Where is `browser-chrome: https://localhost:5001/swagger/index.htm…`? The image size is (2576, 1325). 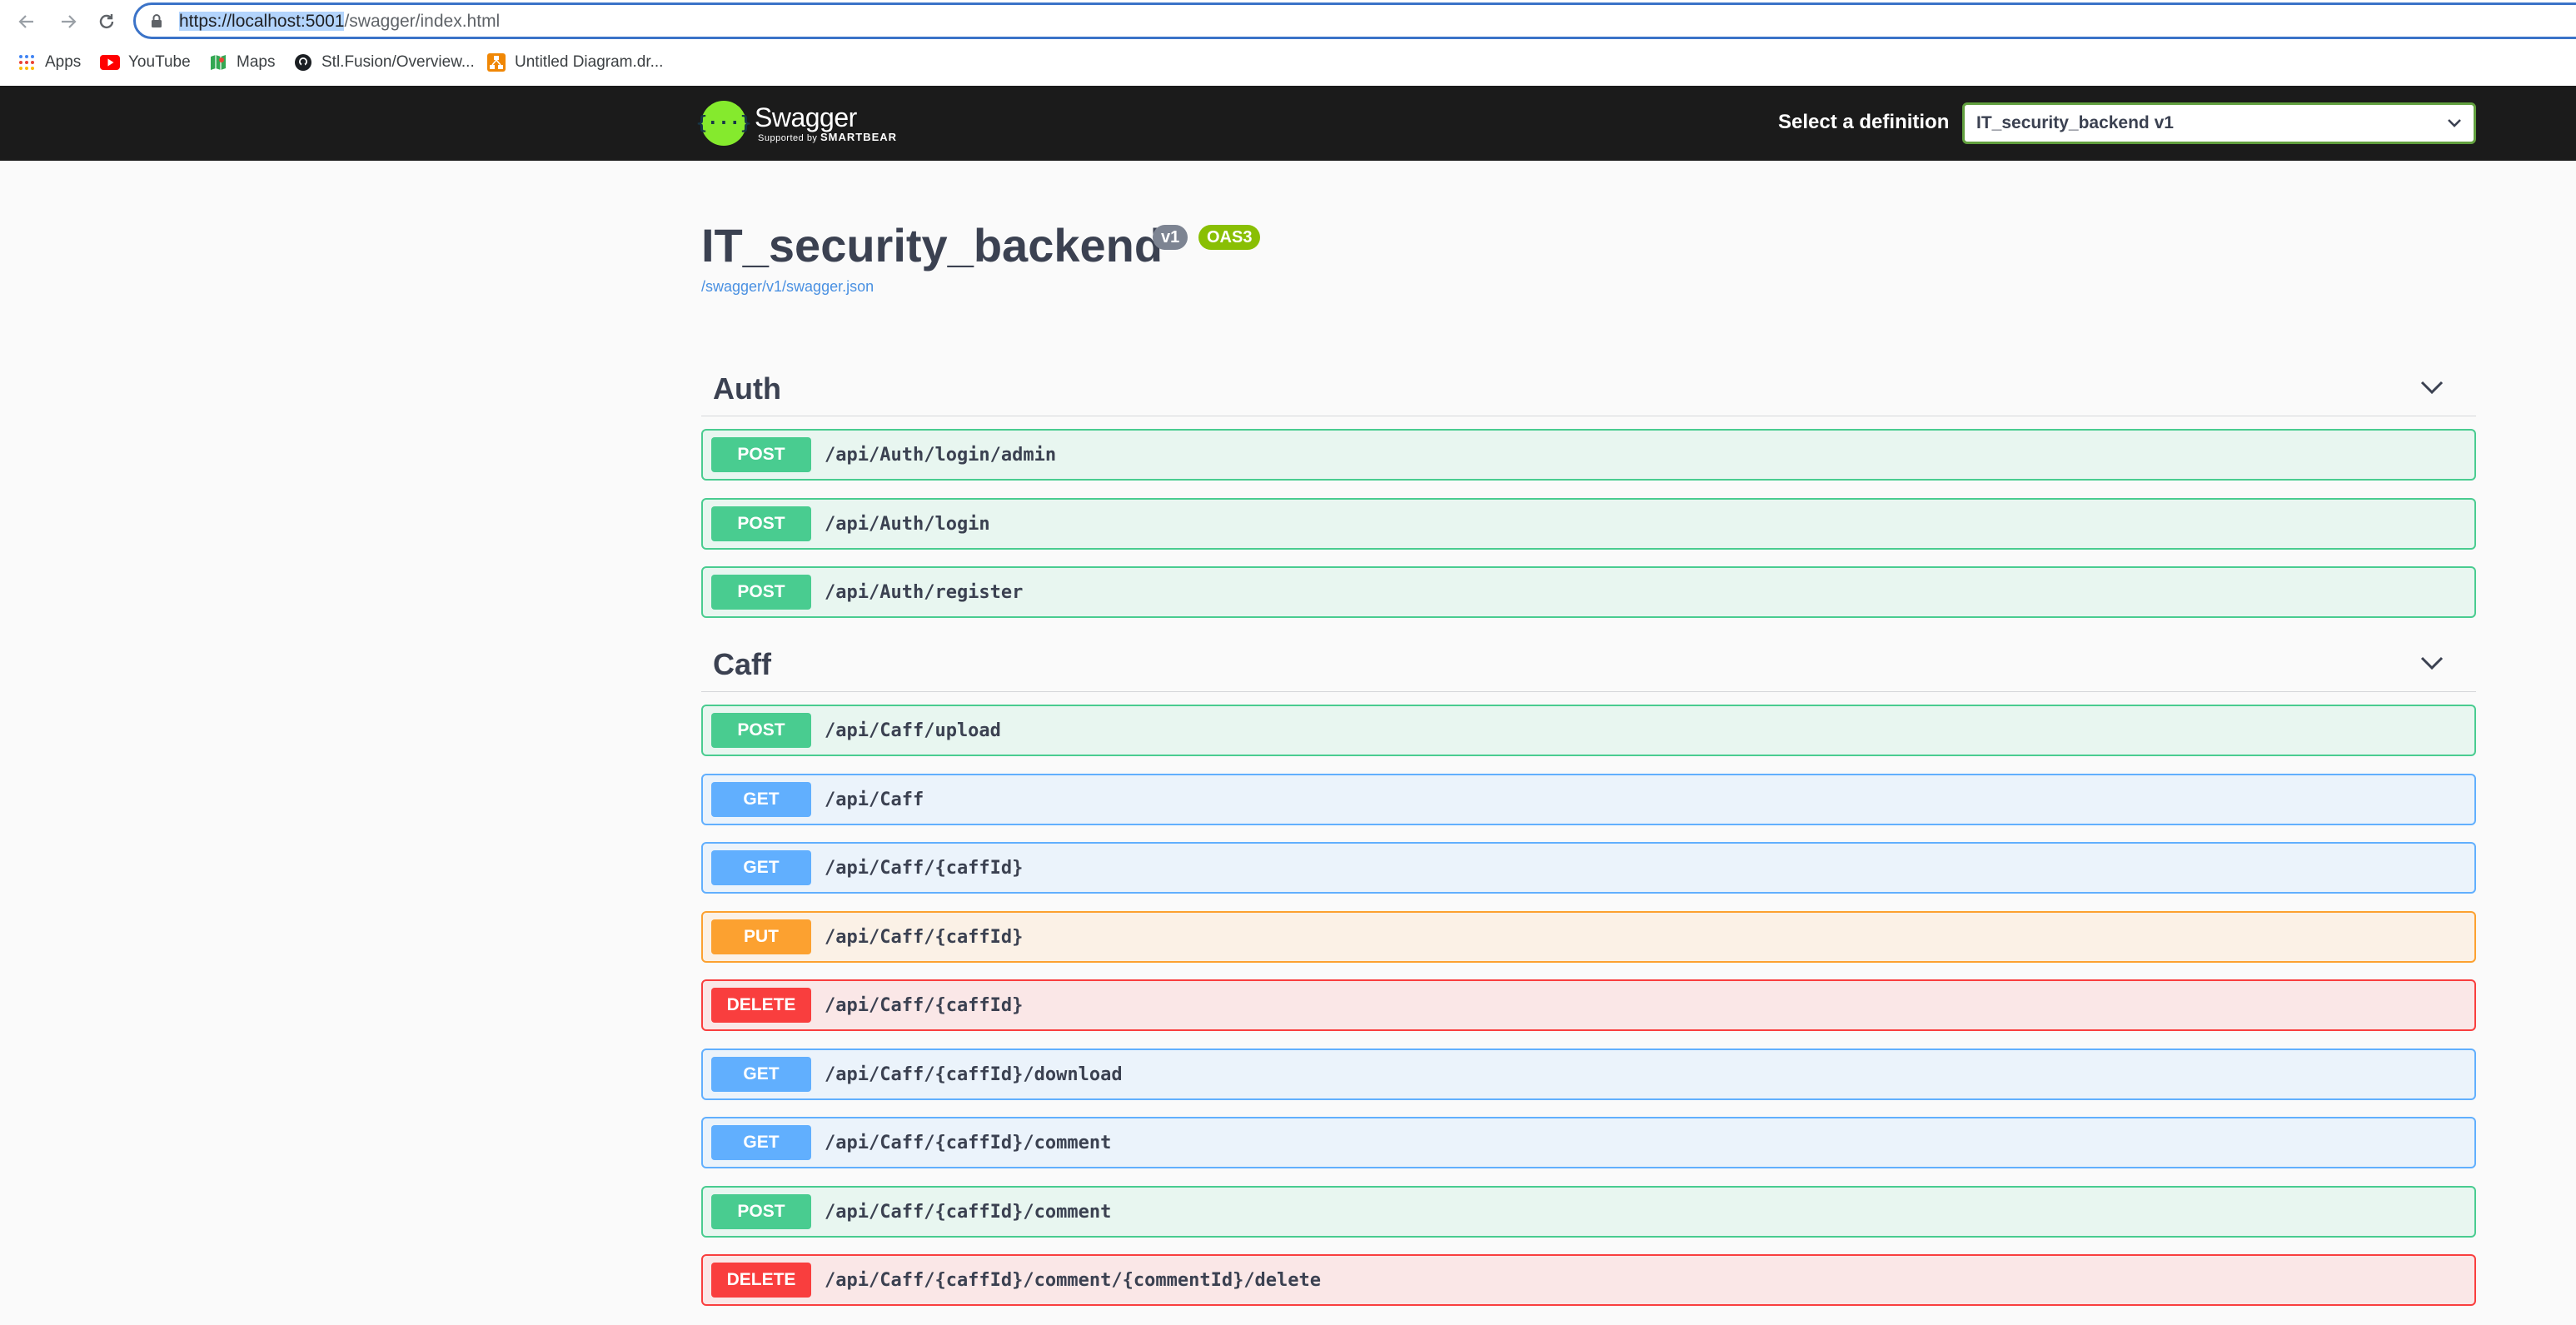 browser-chrome: https://localhost:5001/swagger/index.htm… is located at coordinates (1288, 43).